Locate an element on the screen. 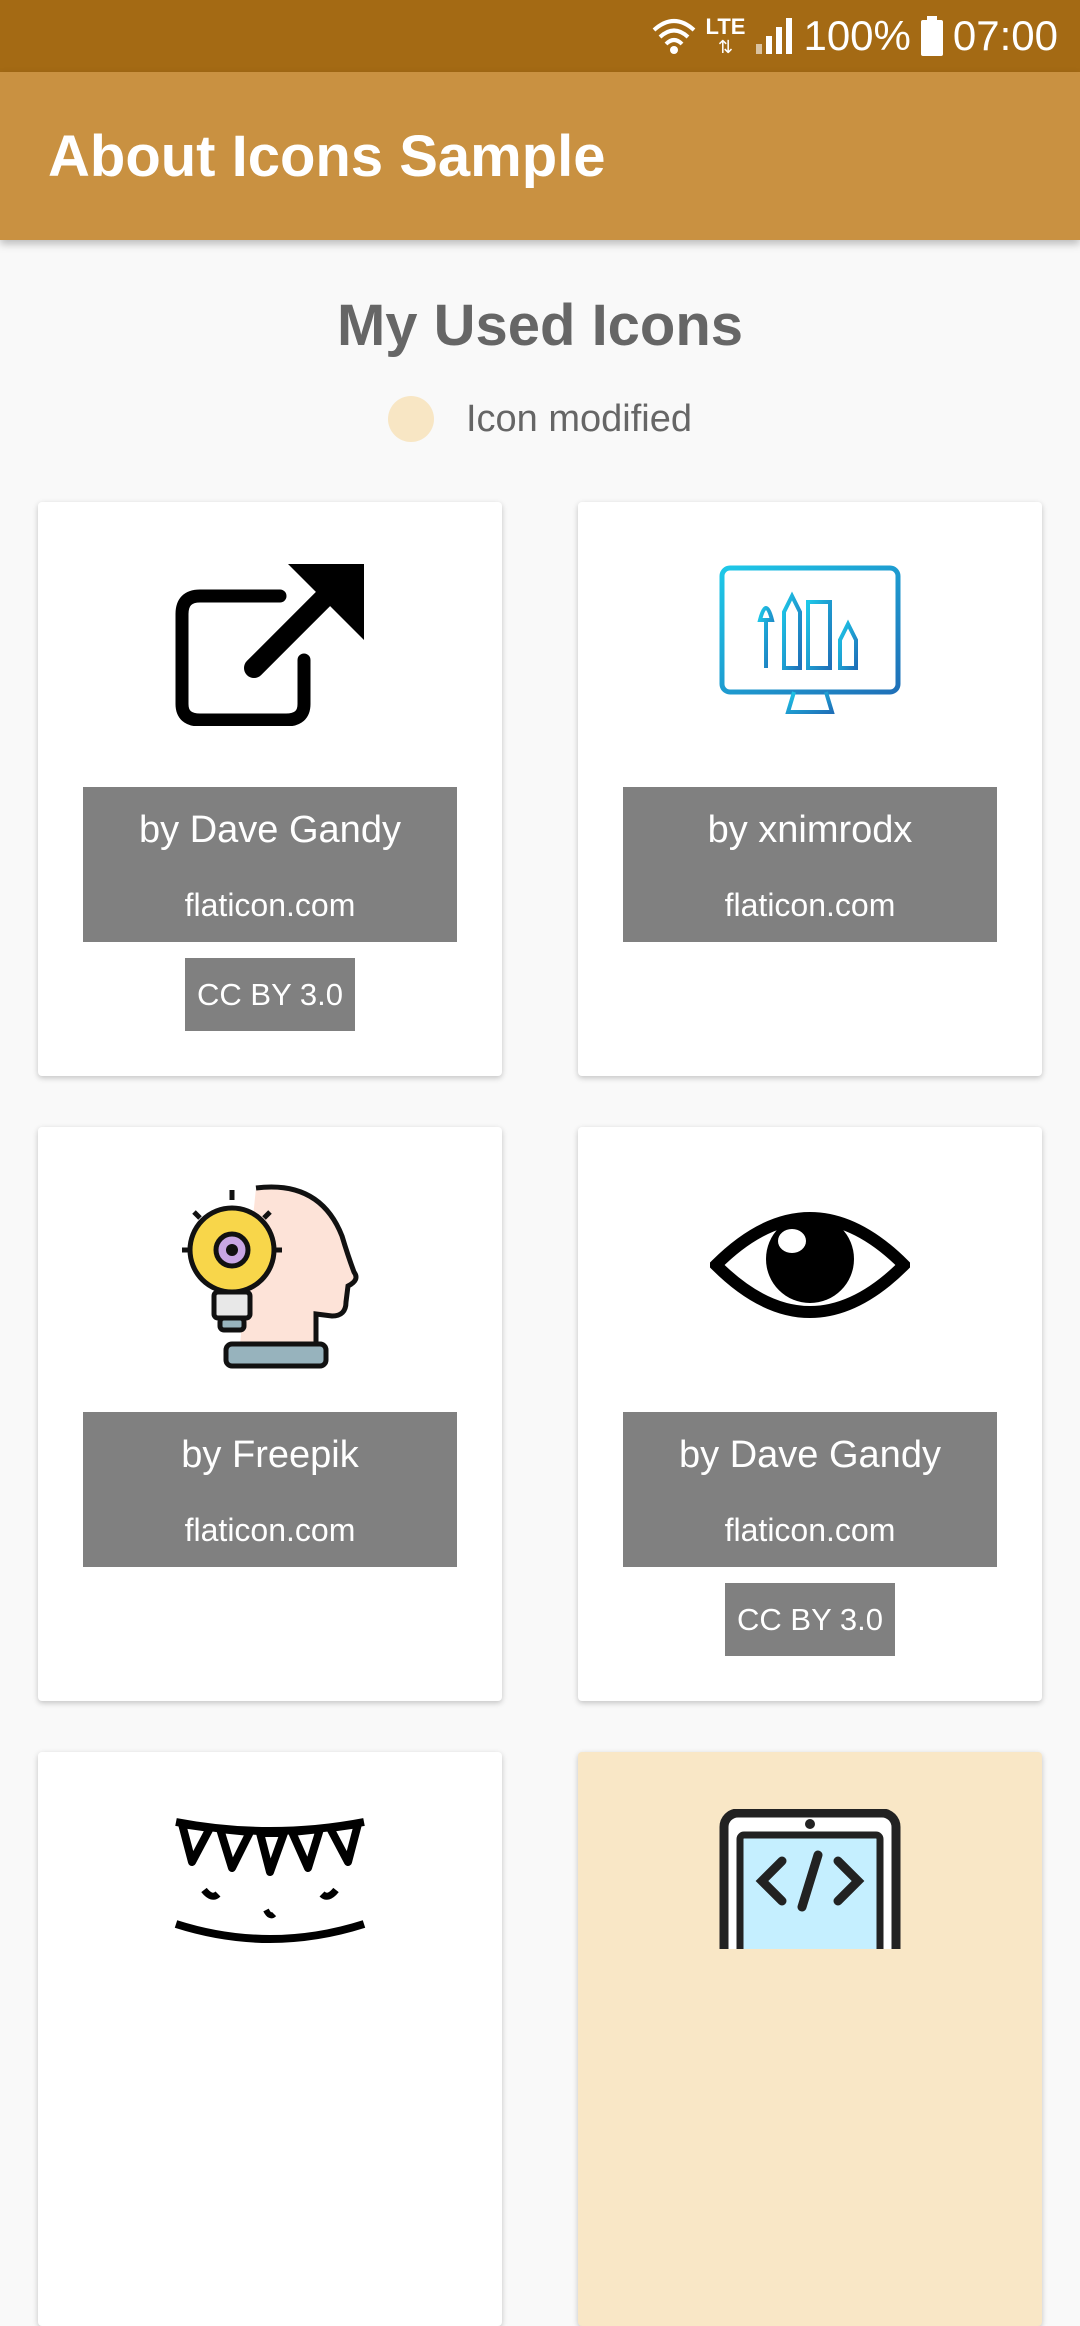 This screenshot has width=1080, height=2326. legend-label: Icon modified is located at coordinates (578, 418).